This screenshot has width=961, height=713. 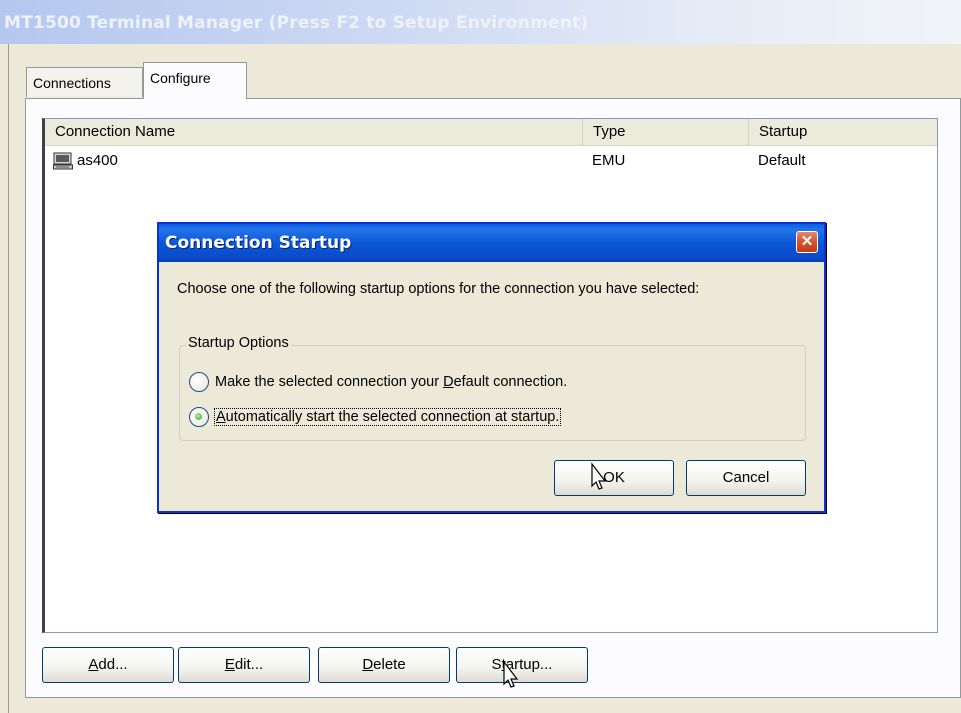 What do you see at coordinates (609, 160) in the screenshot?
I see `cell-type: EMU` at bounding box center [609, 160].